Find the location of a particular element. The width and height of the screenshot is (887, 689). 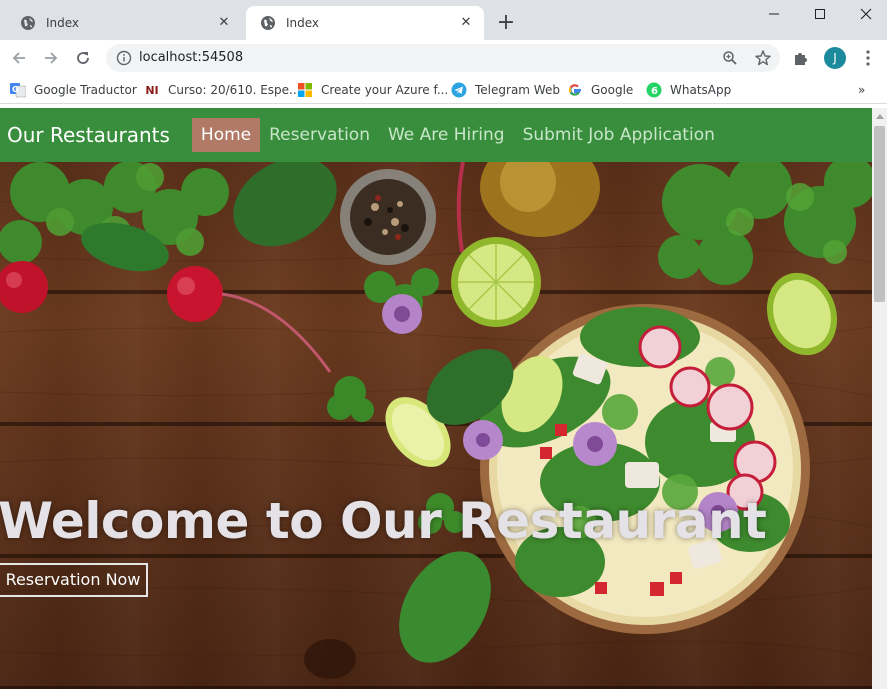

minimize-icon is located at coordinates (774, 14).